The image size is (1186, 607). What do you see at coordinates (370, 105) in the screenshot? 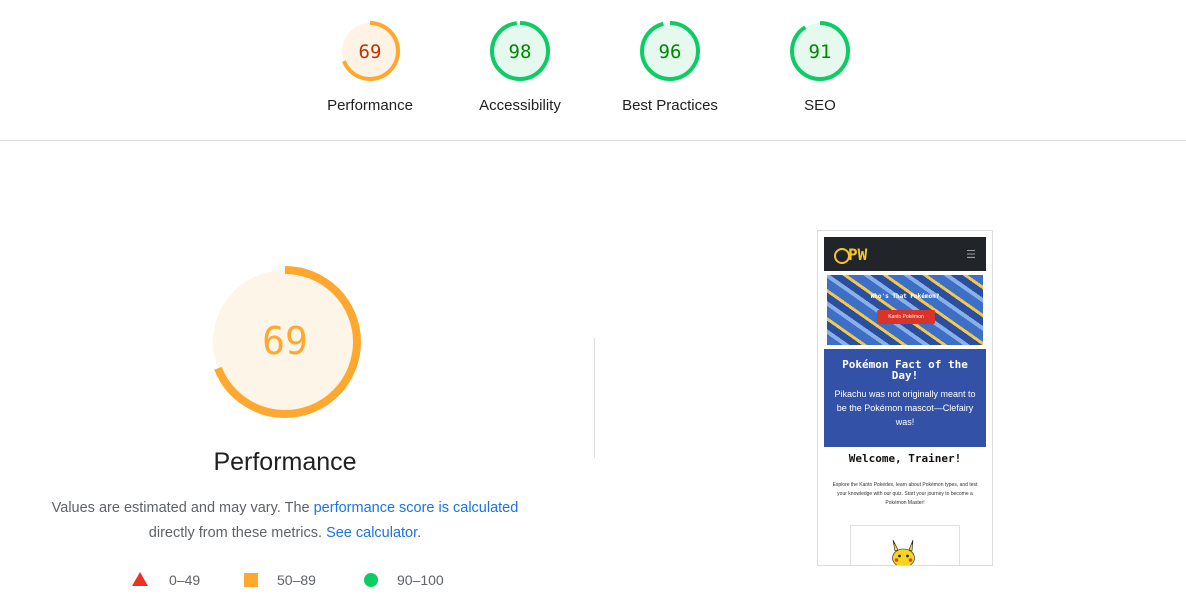
I see `gauge-performance-label: Performance` at bounding box center [370, 105].